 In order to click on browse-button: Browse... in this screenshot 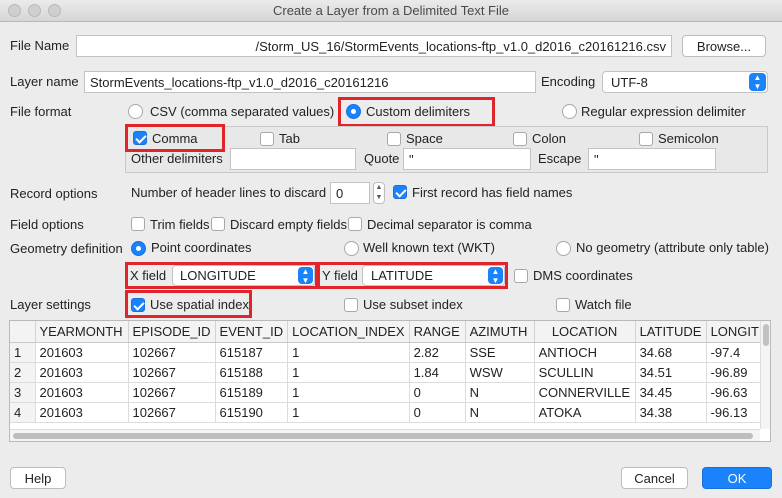, I will do `click(724, 46)`.